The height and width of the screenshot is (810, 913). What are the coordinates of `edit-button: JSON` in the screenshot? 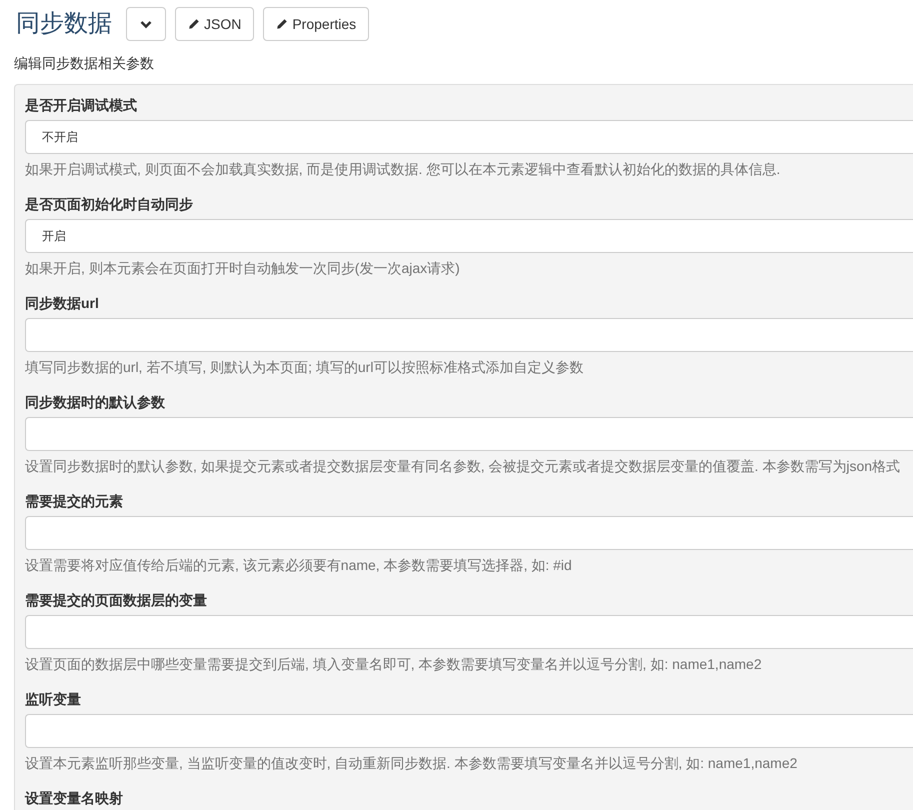 It's located at (214, 24).